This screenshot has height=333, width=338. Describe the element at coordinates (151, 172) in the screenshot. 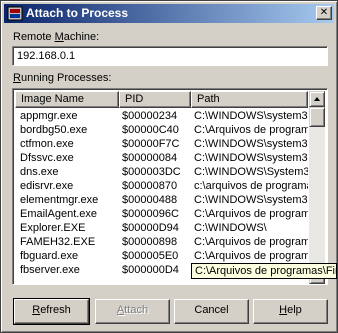

I see `pid-cell: $000003DC` at that location.